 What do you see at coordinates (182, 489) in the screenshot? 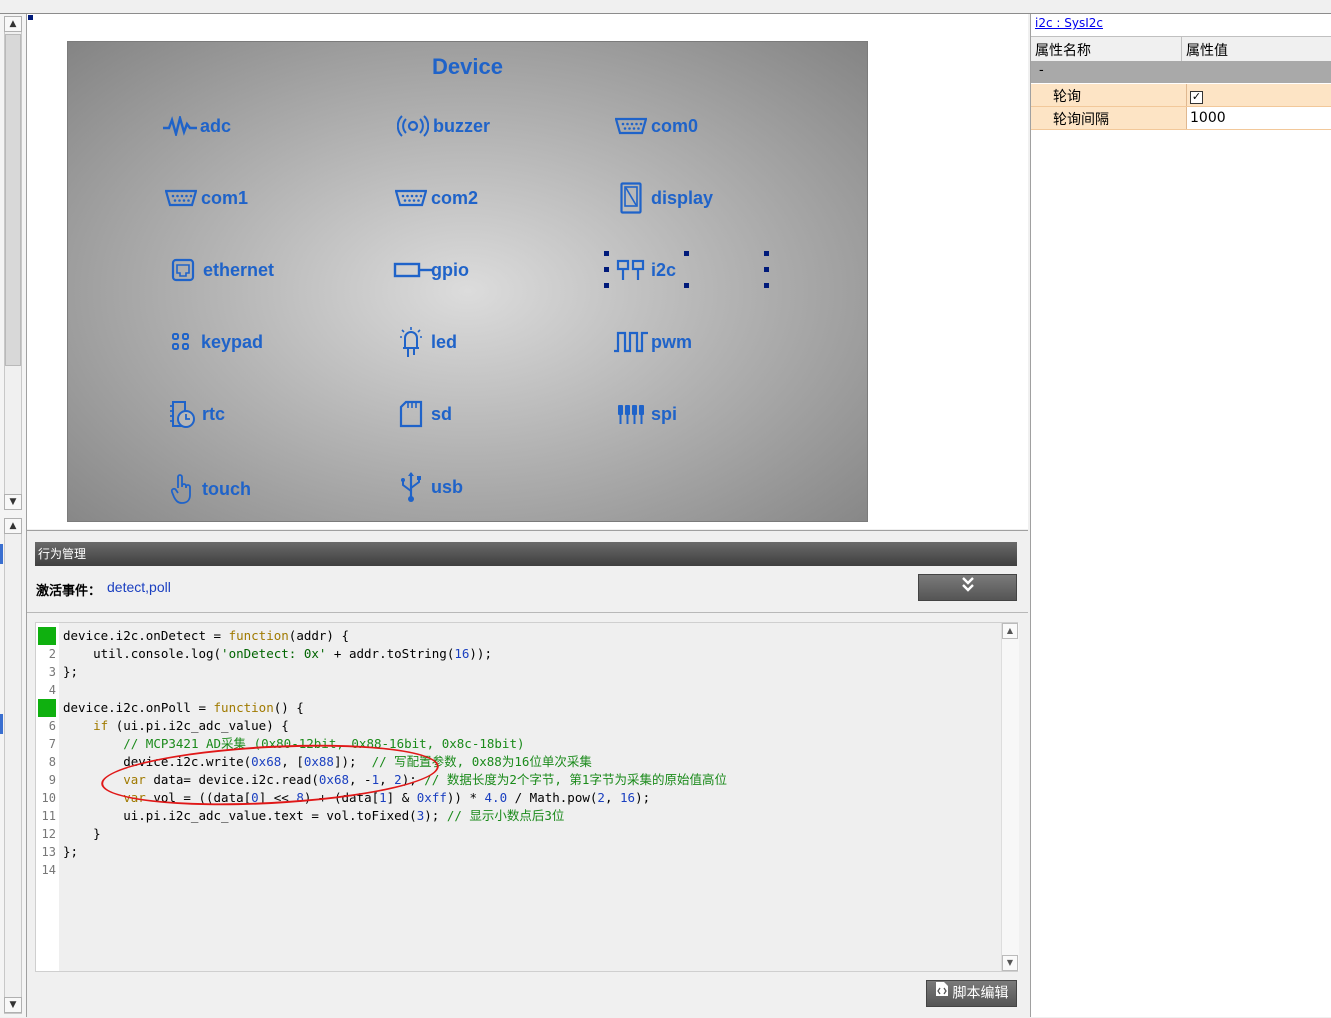
I see `hand-pointer-icon` at bounding box center [182, 489].